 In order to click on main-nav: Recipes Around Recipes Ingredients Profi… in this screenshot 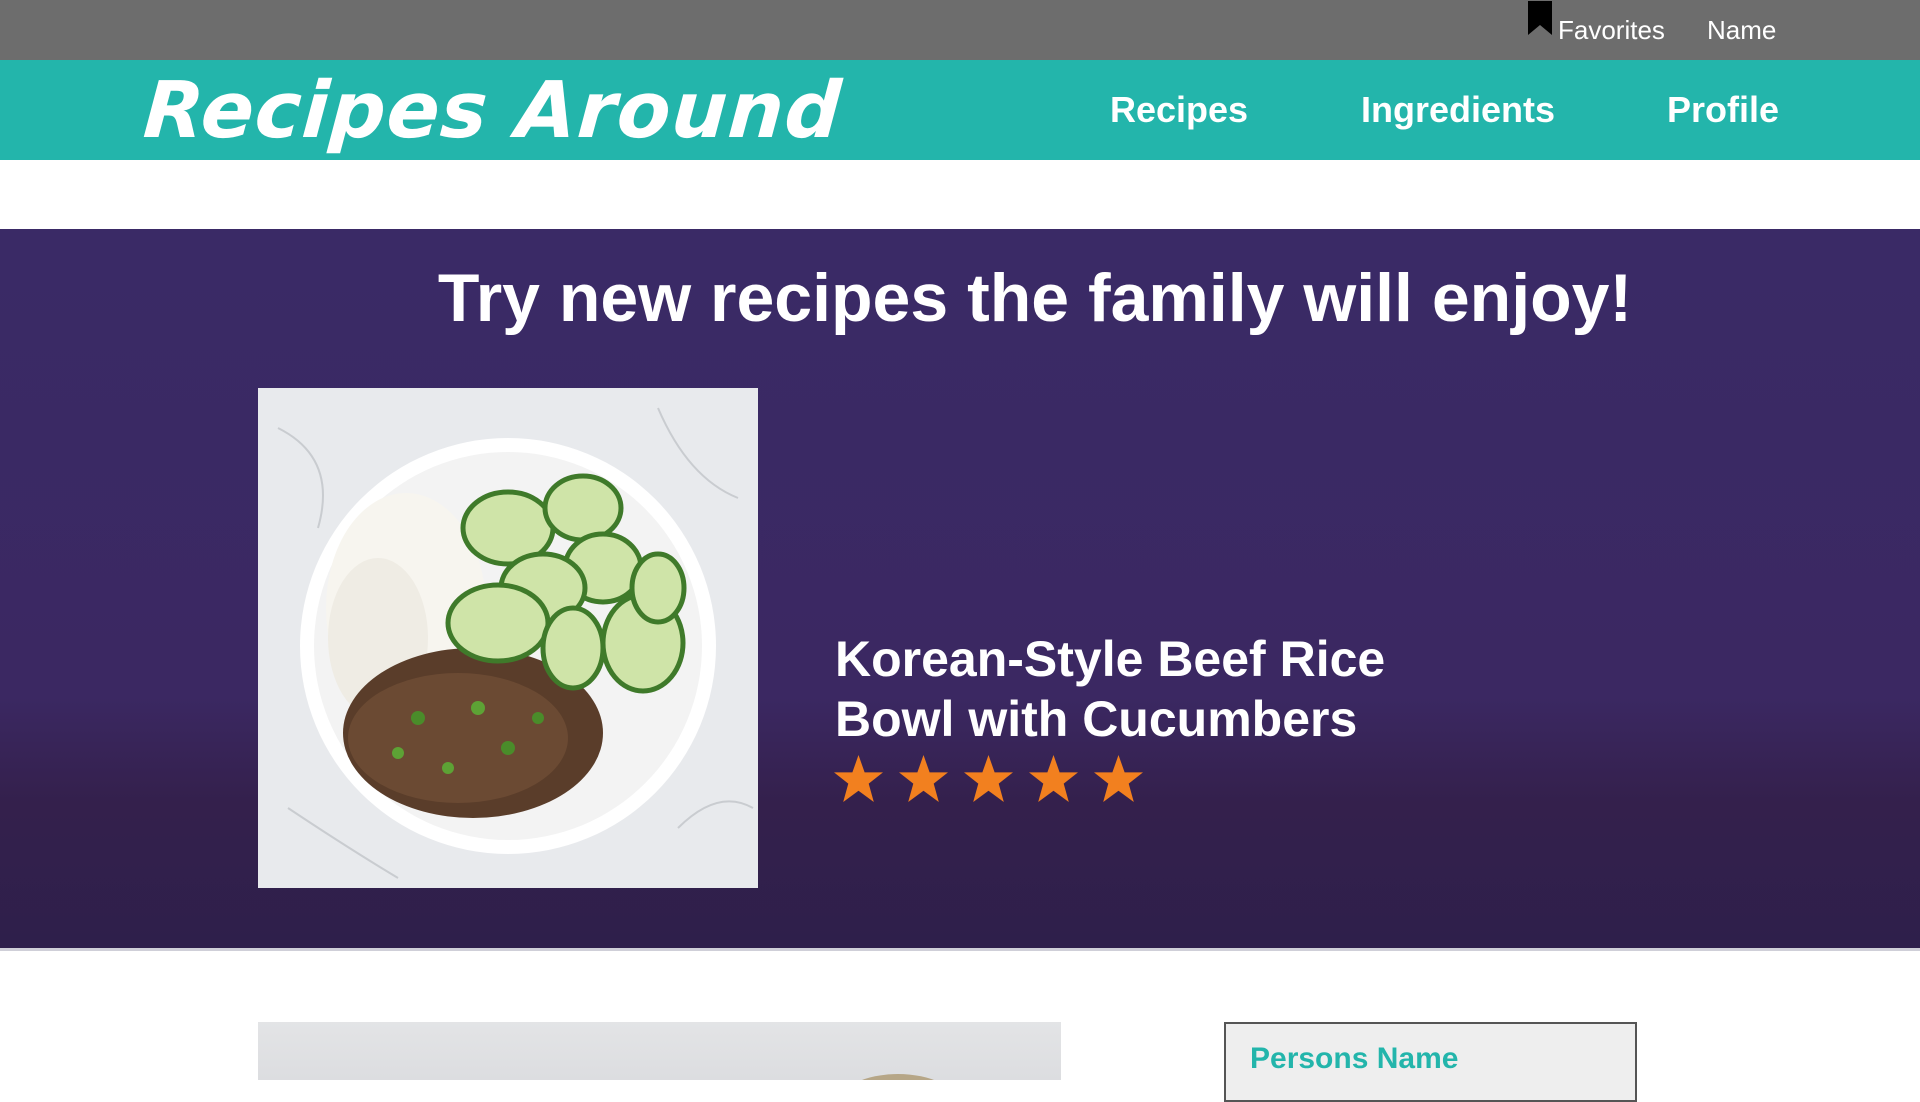, I will do `click(960, 110)`.